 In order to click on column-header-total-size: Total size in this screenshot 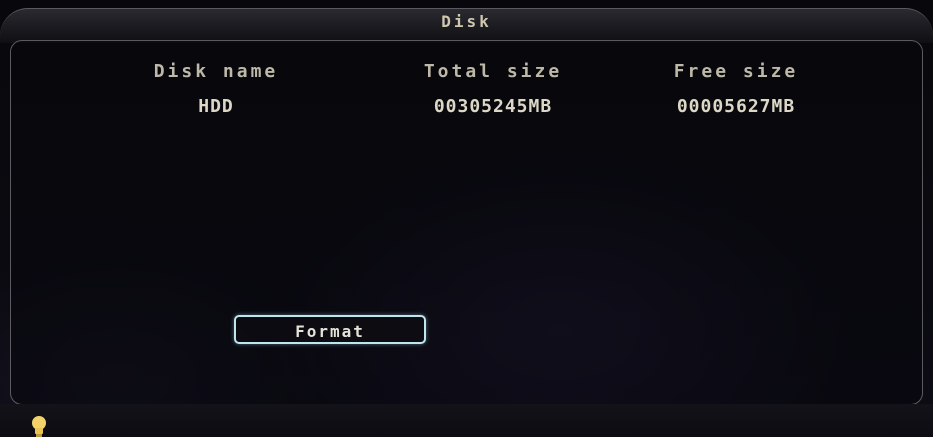, I will do `click(493, 71)`.